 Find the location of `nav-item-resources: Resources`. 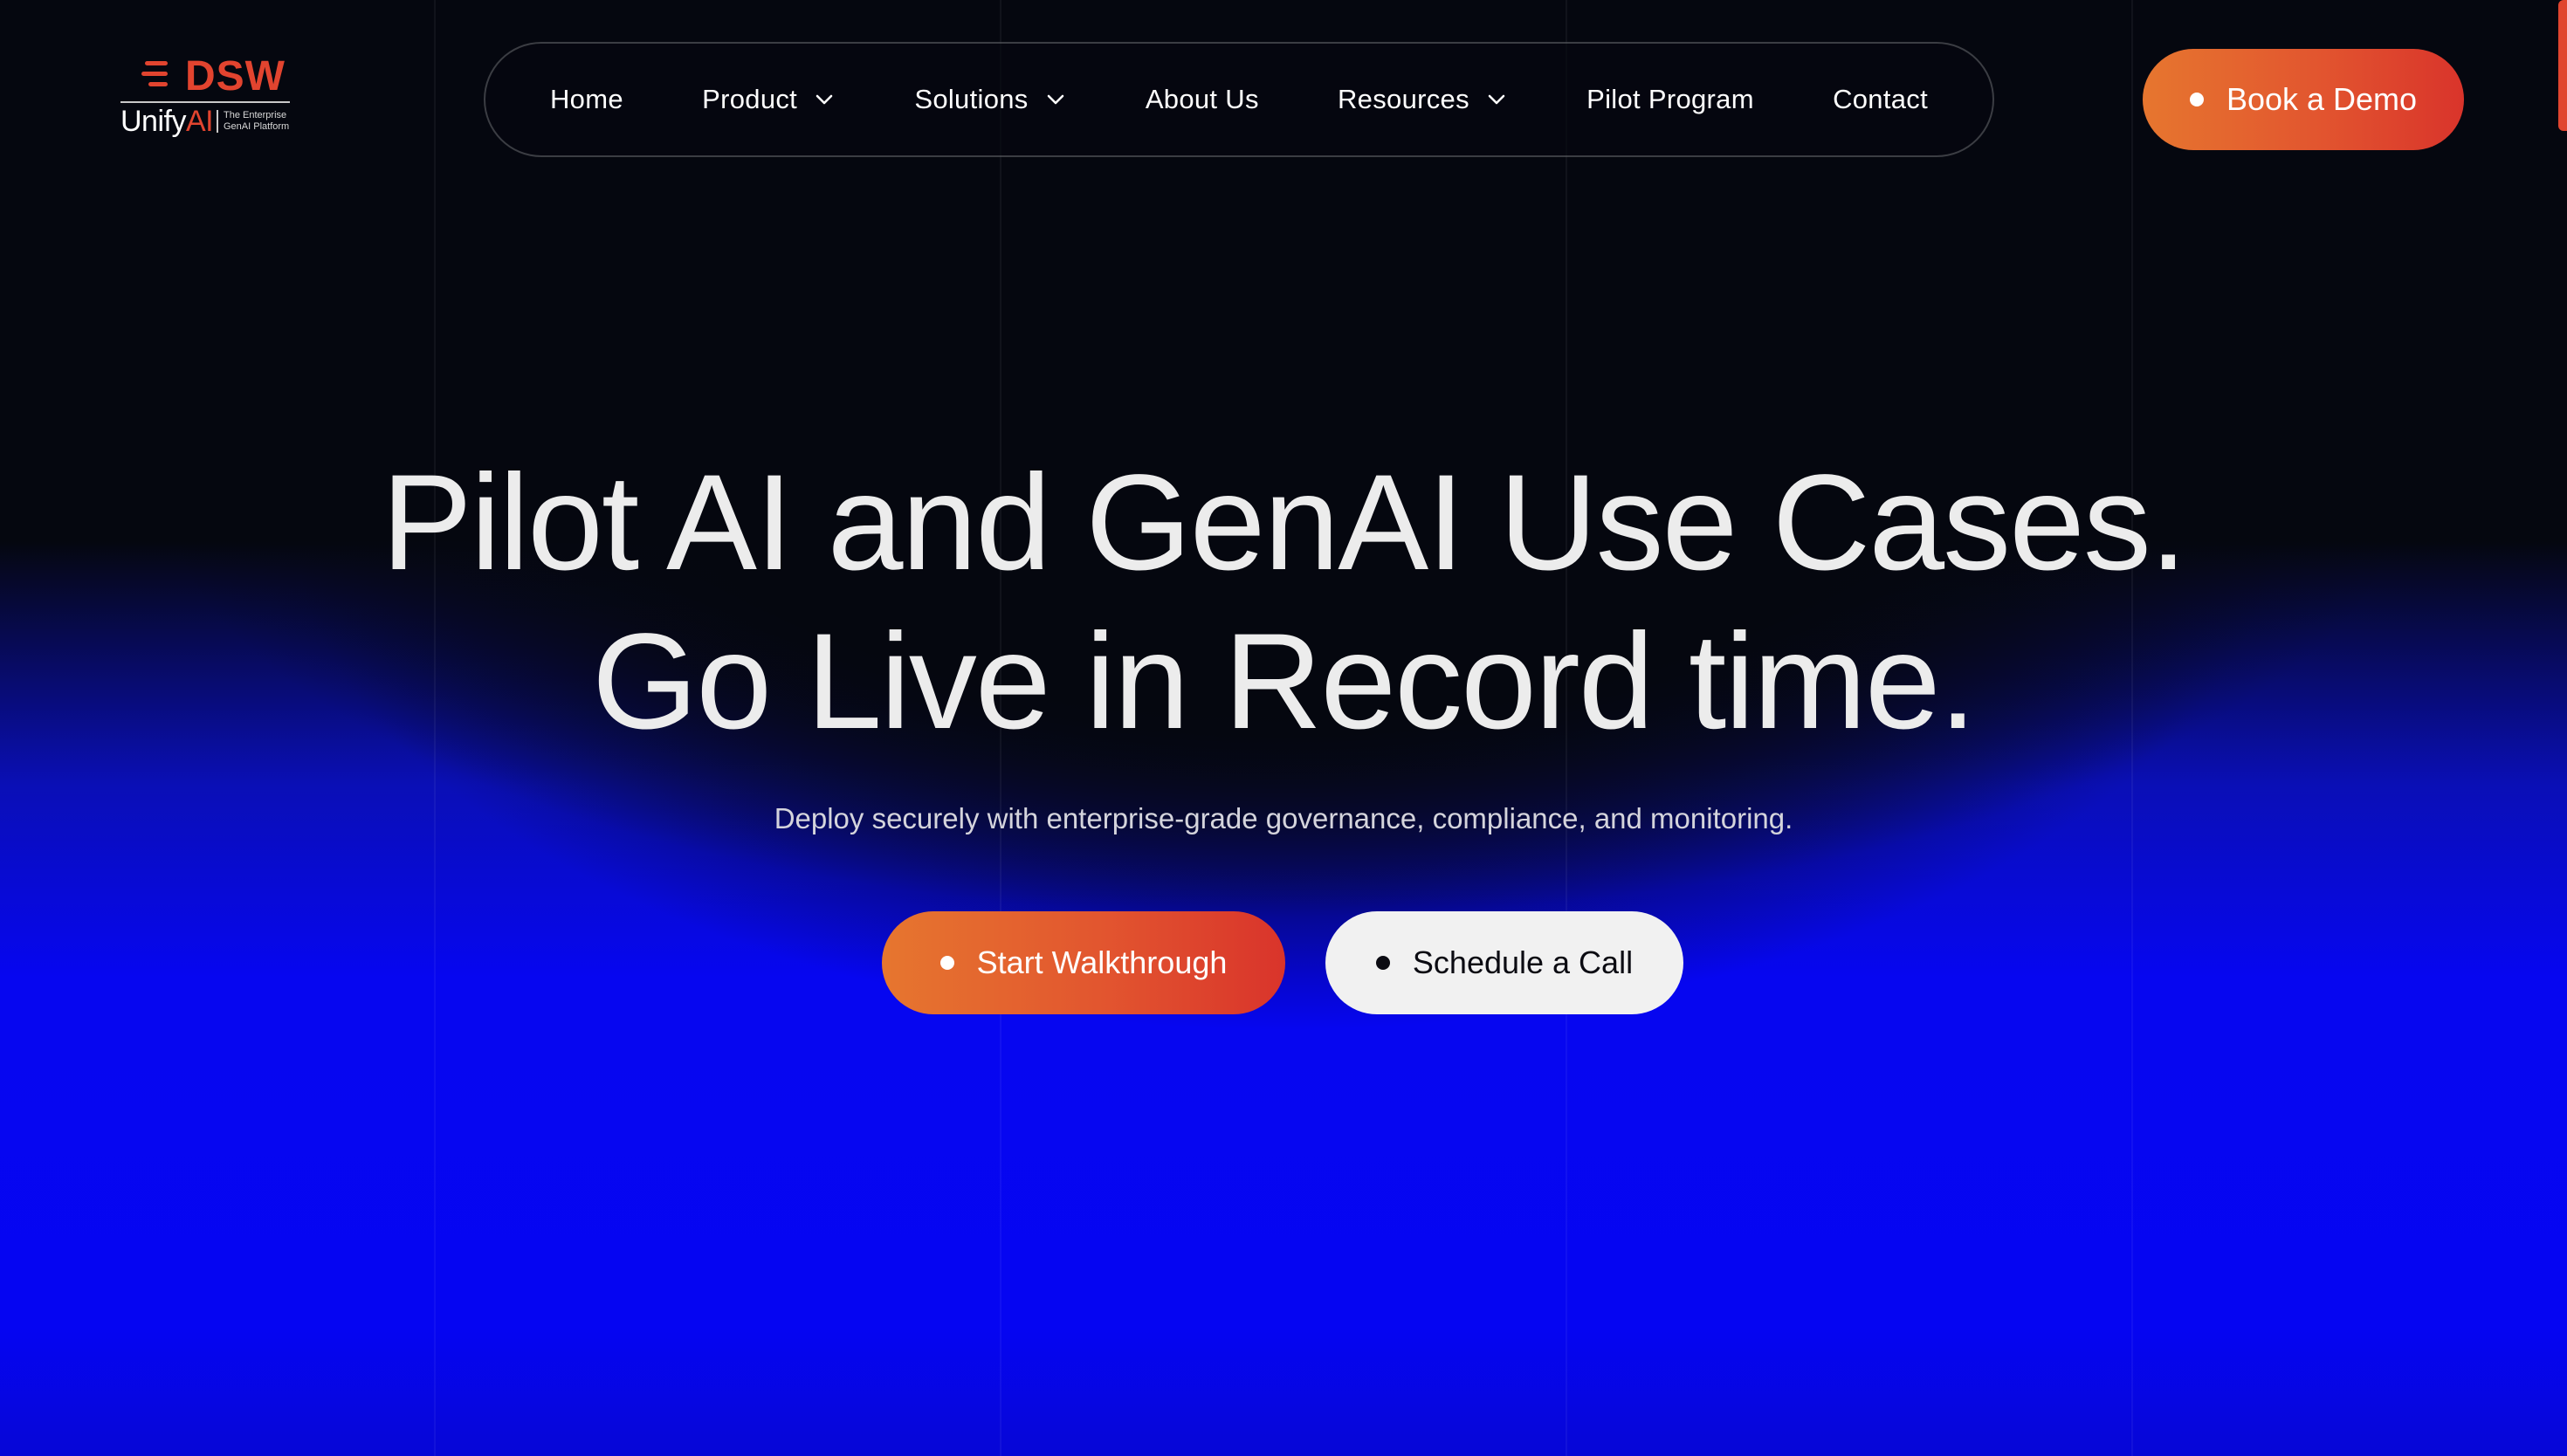

nav-item-resources: Resources is located at coordinates (1423, 99).